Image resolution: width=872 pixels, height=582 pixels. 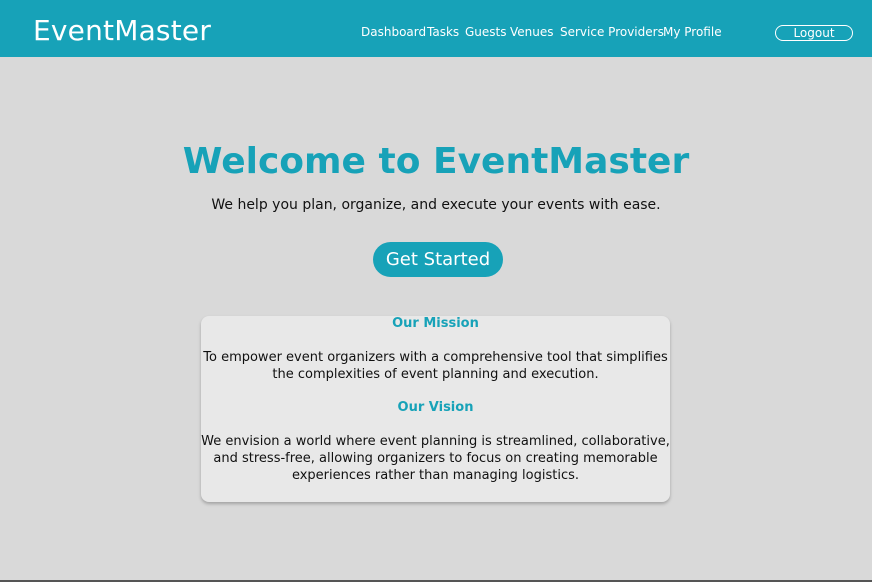 What do you see at coordinates (814, 33) in the screenshot?
I see `logout-button: Logout` at bounding box center [814, 33].